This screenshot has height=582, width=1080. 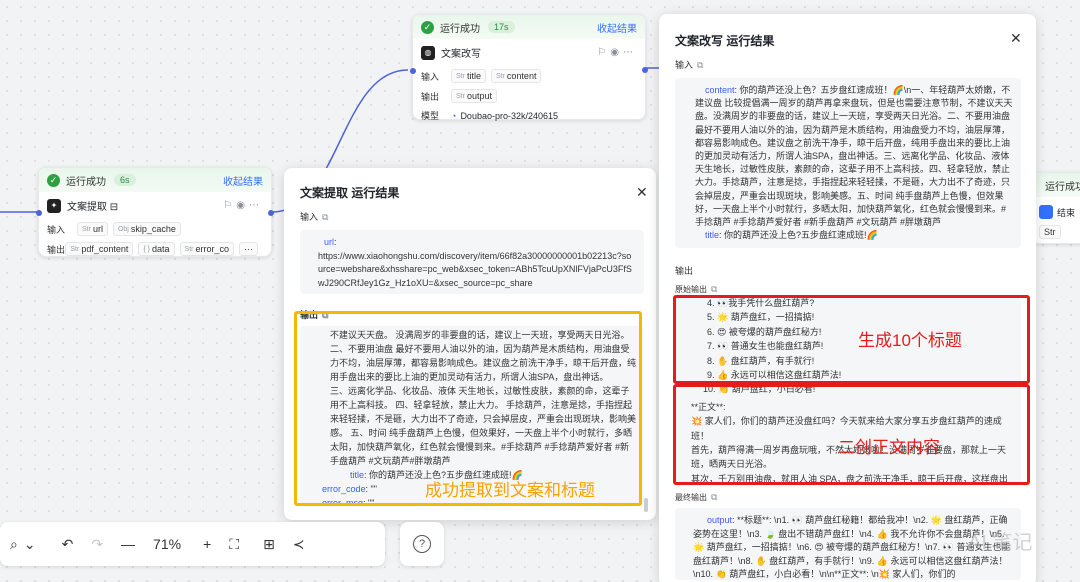 I want to click on end-icon, so click(x=1046, y=212).